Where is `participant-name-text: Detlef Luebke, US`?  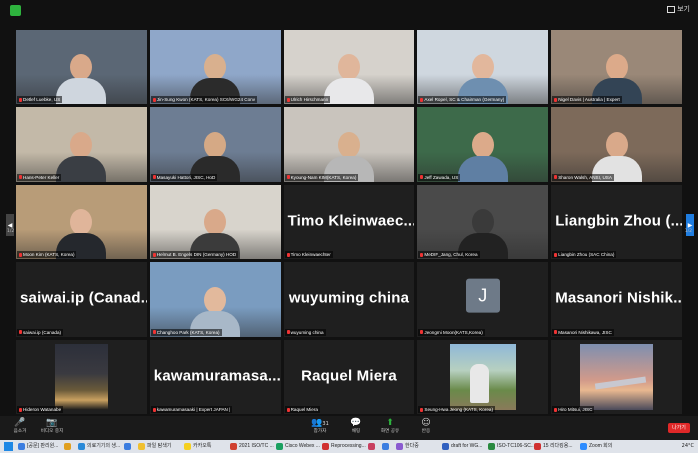
participant-name-text: Detlef Luebke, US is located at coordinates (42, 100).